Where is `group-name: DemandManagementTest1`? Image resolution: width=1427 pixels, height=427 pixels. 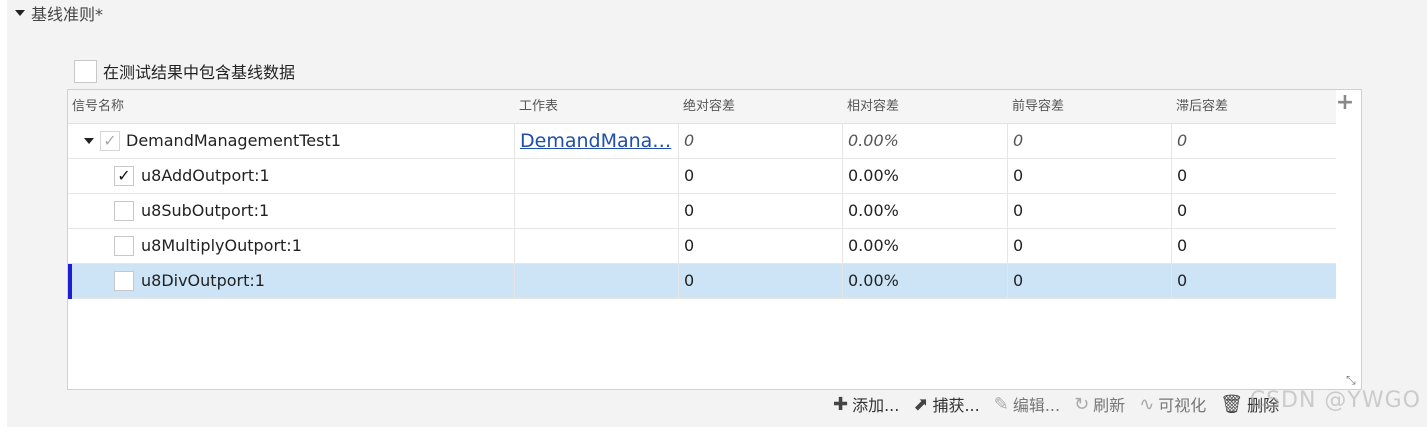
group-name: DemandManagementTest1 is located at coordinates (233, 140).